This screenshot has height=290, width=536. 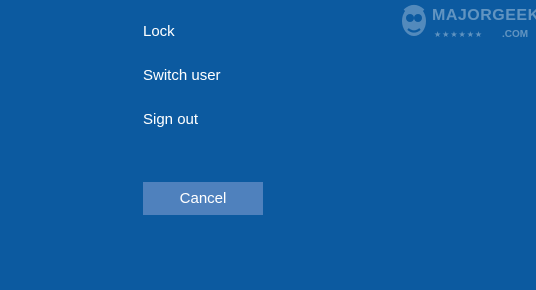 What do you see at coordinates (243, 32) in the screenshot?
I see `lock-option: Lock` at bounding box center [243, 32].